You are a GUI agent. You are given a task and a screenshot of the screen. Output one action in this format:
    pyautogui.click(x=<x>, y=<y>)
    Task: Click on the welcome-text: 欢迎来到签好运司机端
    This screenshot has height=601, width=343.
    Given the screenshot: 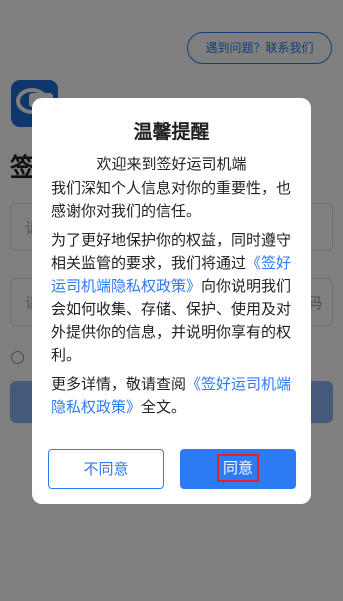 What is the action you would take?
    pyautogui.click(x=171, y=164)
    